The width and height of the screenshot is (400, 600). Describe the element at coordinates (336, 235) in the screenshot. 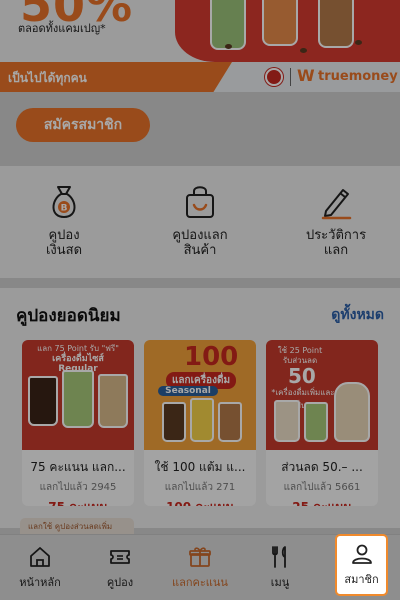

I see `redeem-history-label-1: ประวัติการ` at that location.